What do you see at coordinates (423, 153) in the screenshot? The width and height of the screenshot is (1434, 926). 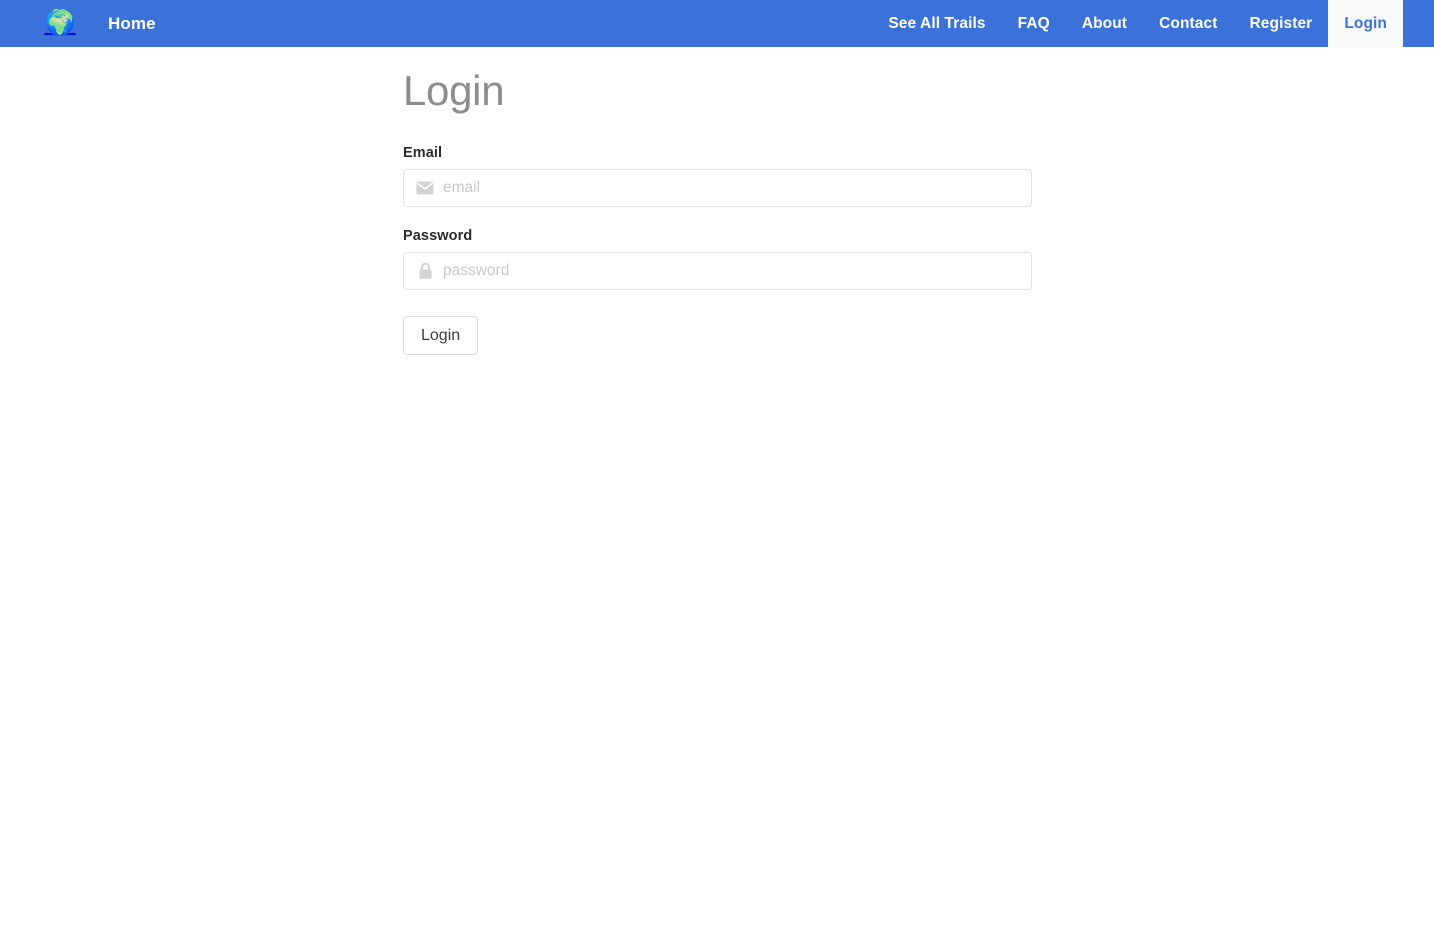 I see `email-label: Email` at bounding box center [423, 153].